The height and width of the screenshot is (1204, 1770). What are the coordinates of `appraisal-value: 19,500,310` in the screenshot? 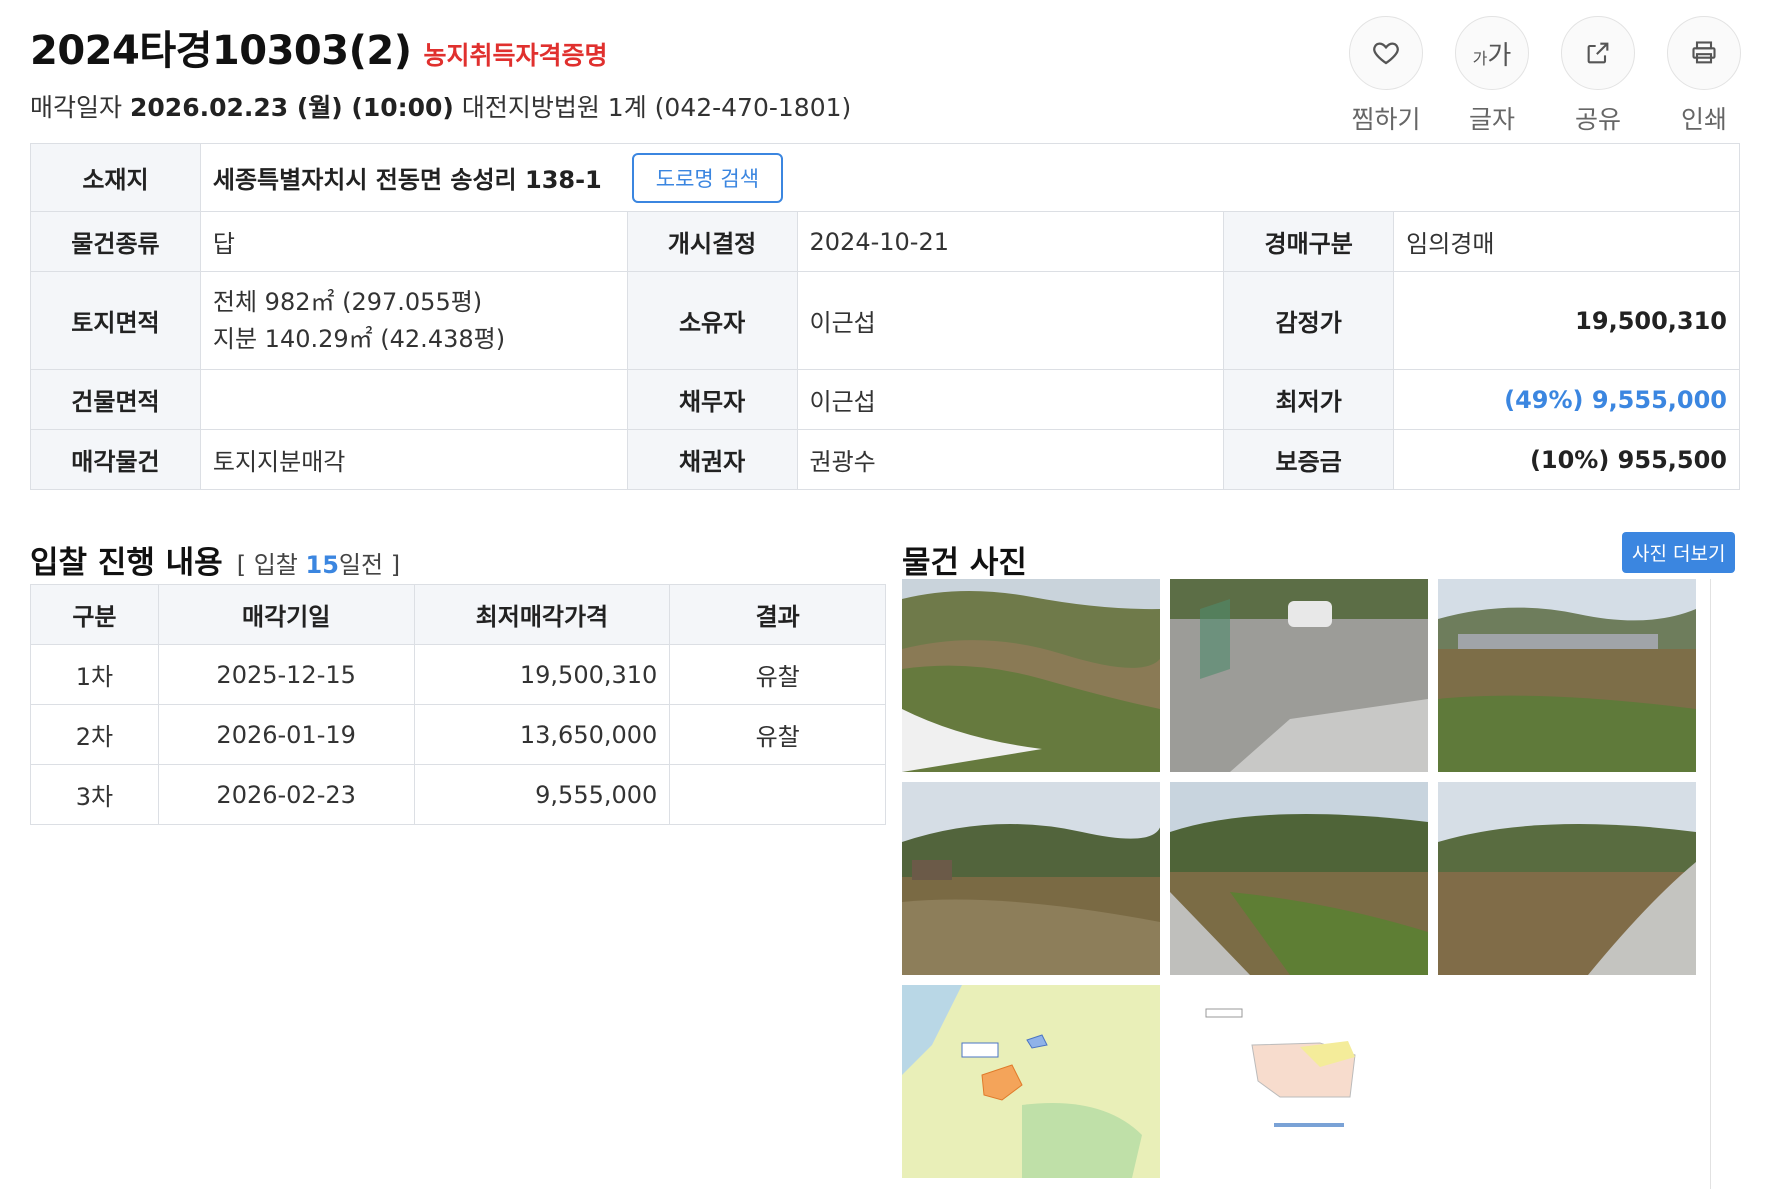 It's located at (1566, 320).